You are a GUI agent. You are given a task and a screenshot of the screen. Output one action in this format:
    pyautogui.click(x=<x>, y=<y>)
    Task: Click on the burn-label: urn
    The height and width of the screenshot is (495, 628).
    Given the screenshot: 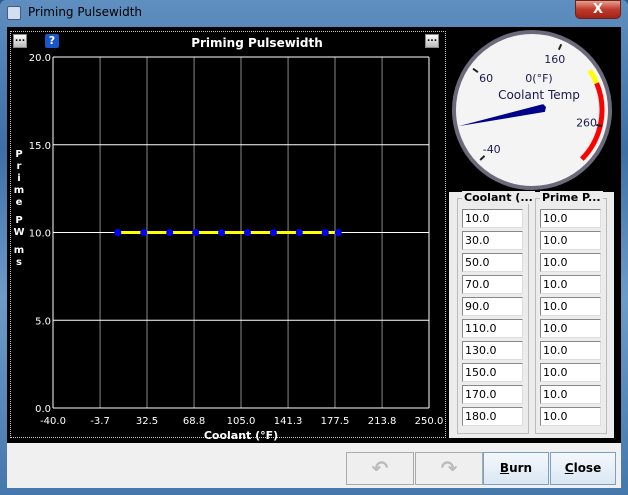 What is the action you would take?
    pyautogui.click(x=521, y=468)
    